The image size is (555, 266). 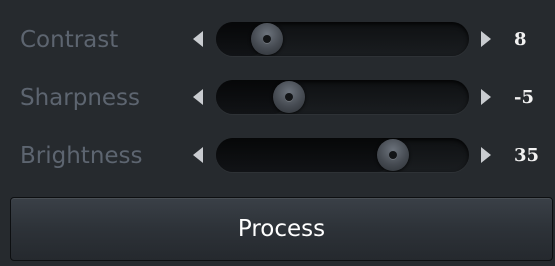 What do you see at coordinates (527, 155) in the screenshot?
I see `brightness-value: 35` at bounding box center [527, 155].